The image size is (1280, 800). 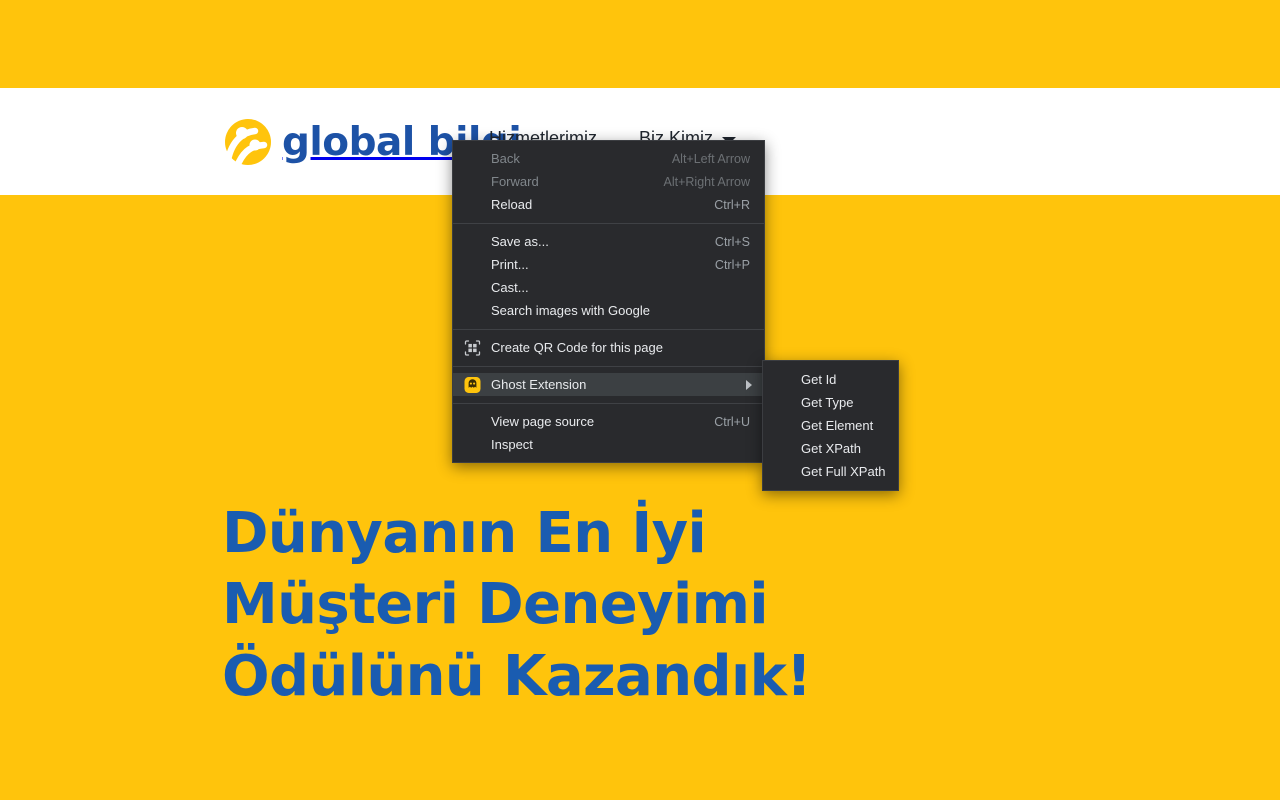 What do you see at coordinates (707, 181) in the screenshot?
I see `context-menu-item-shortcut: Alt+Right Arrow` at bounding box center [707, 181].